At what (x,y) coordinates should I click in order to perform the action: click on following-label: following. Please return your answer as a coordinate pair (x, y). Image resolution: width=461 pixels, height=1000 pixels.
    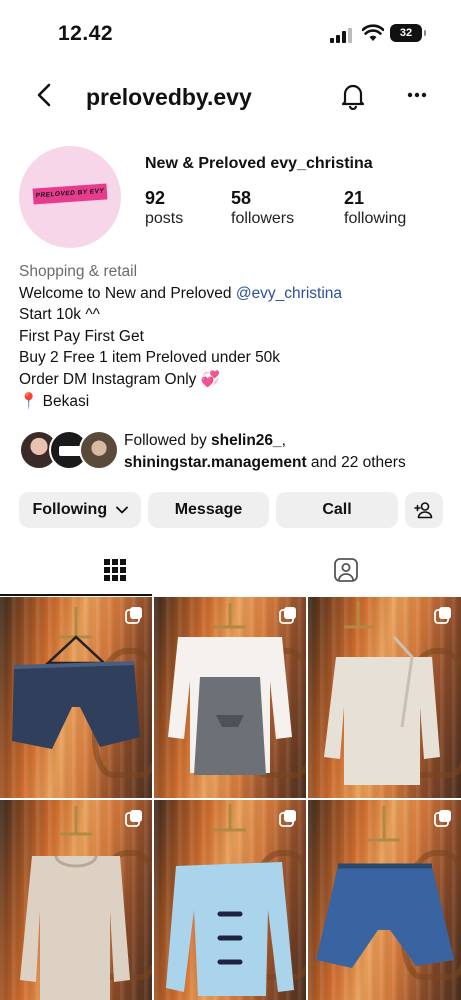
    Looking at the image, I should click on (375, 218).